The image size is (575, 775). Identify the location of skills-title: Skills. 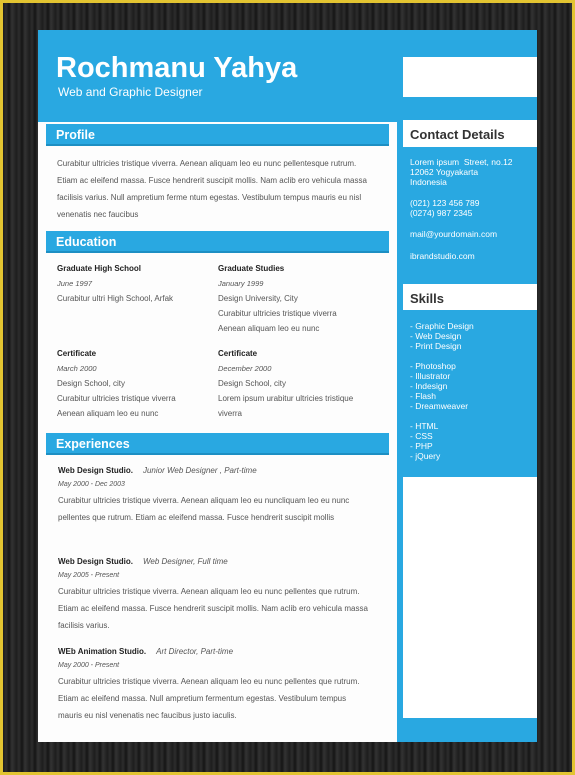
(427, 298).